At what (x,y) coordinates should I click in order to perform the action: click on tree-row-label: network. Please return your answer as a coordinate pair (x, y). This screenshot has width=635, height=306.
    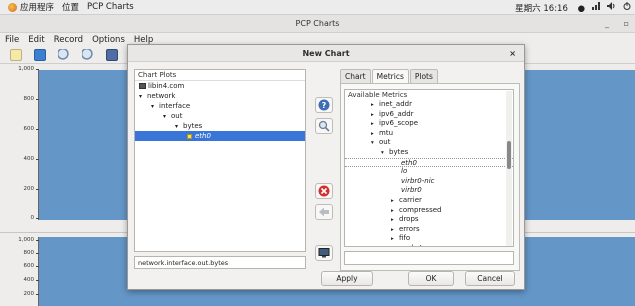
    Looking at the image, I should click on (161, 96).